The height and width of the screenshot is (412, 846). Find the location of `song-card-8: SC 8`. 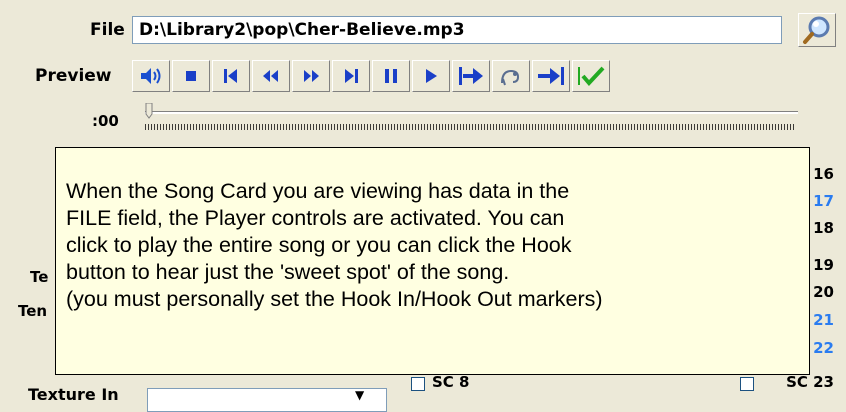

song-card-8: SC 8 is located at coordinates (451, 382).